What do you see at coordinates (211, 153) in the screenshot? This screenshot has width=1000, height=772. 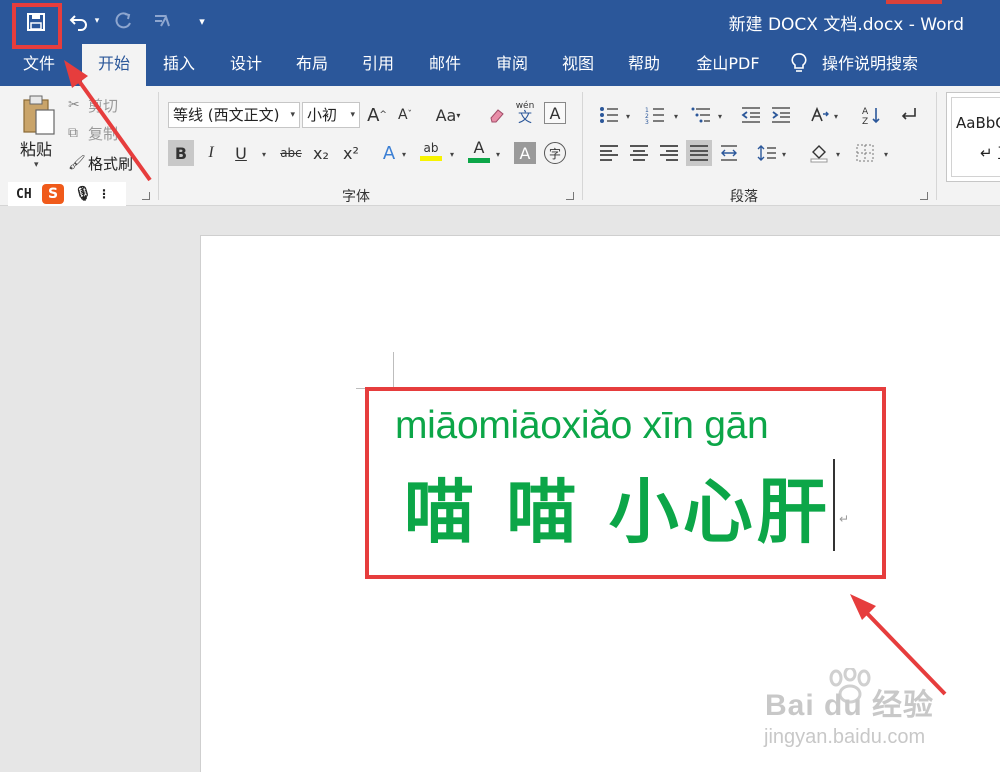 I see `italic-button: I` at bounding box center [211, 153].